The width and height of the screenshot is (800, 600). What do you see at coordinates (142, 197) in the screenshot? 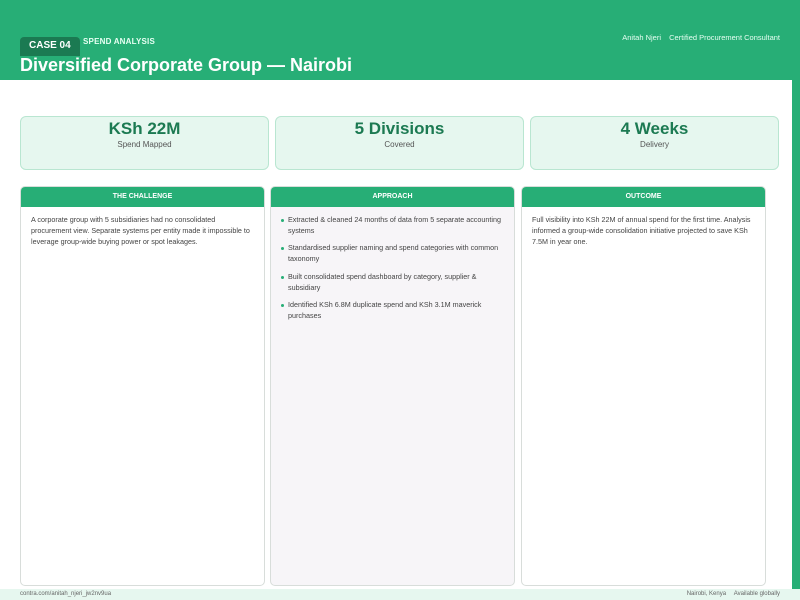
I see `challenge-heading: THE CHALLENGE` at bounding box center [142, 197].